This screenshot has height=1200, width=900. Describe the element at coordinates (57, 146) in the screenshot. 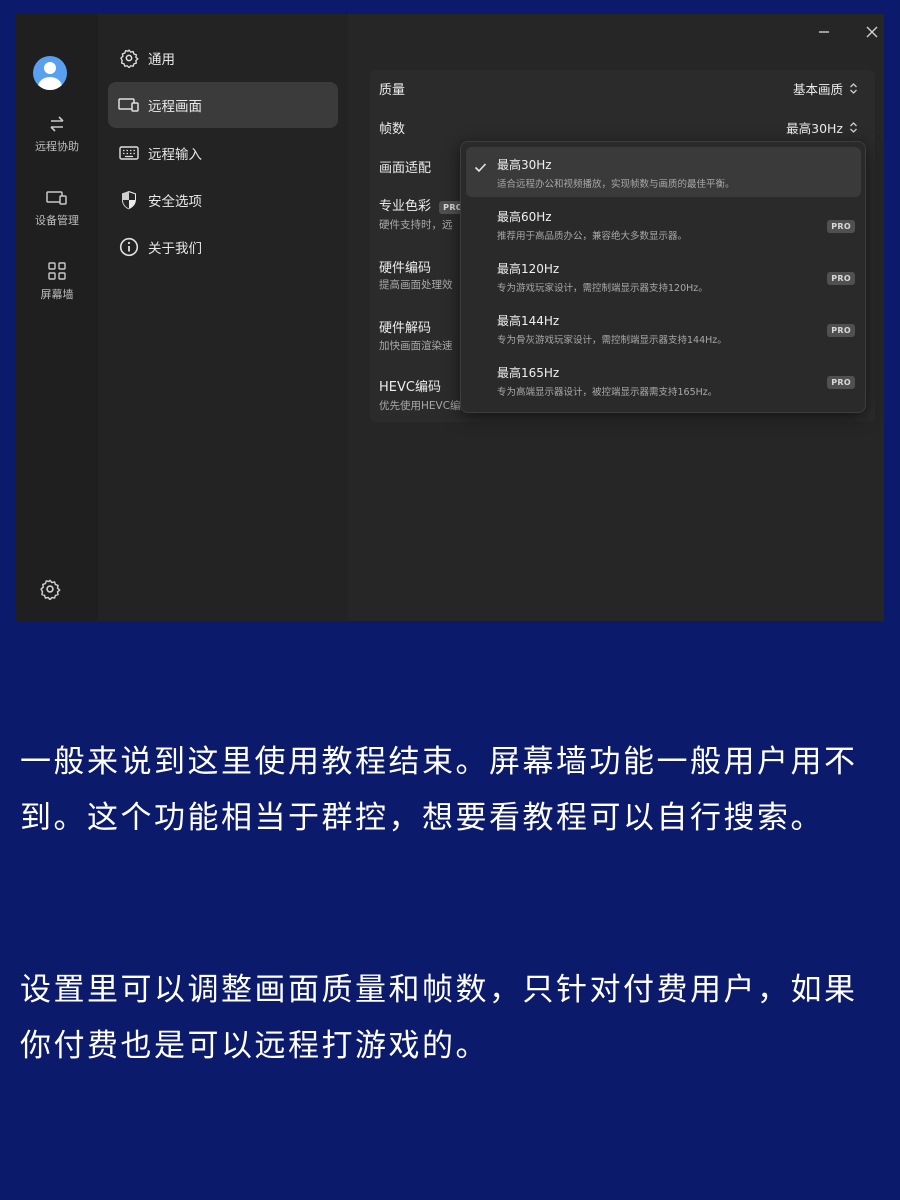

I see `rail-item-label: 远程协助` at that location.